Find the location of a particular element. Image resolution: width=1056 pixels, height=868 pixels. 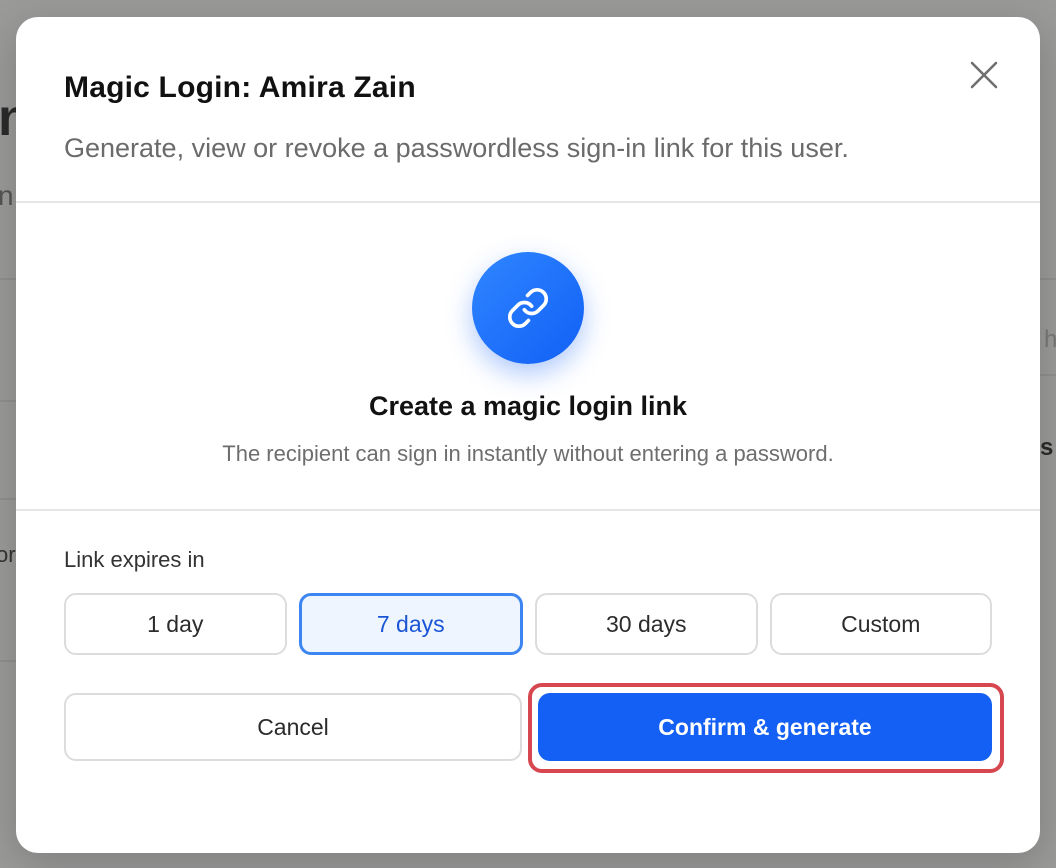

background-text-fragment: h is located at coordinates (1050, 339).